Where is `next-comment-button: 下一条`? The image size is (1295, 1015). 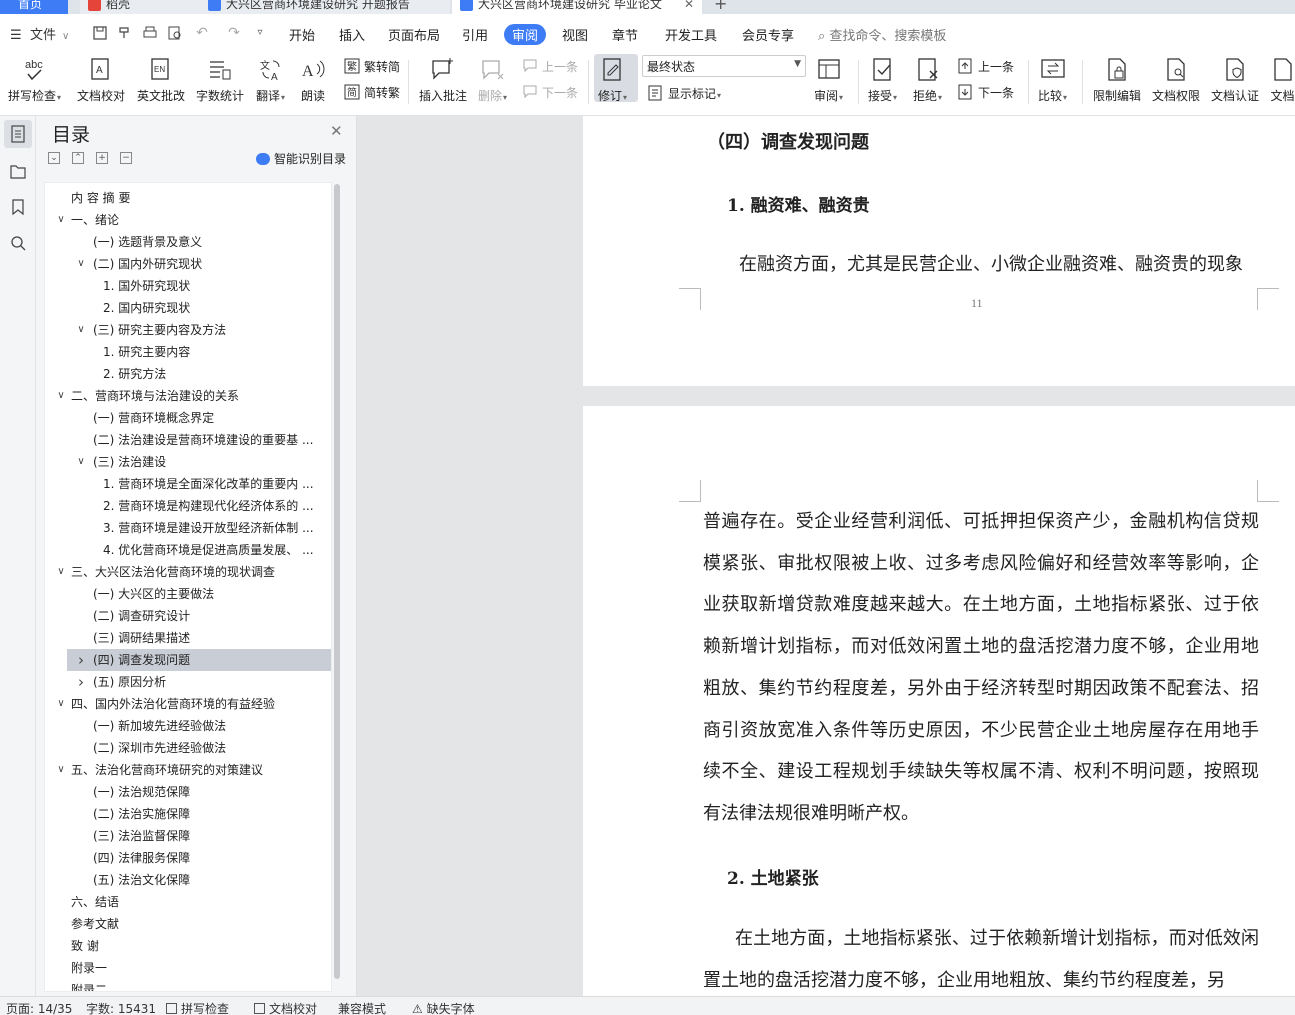
next-comment-button: 下一条 is located at coordinates (550, 92).